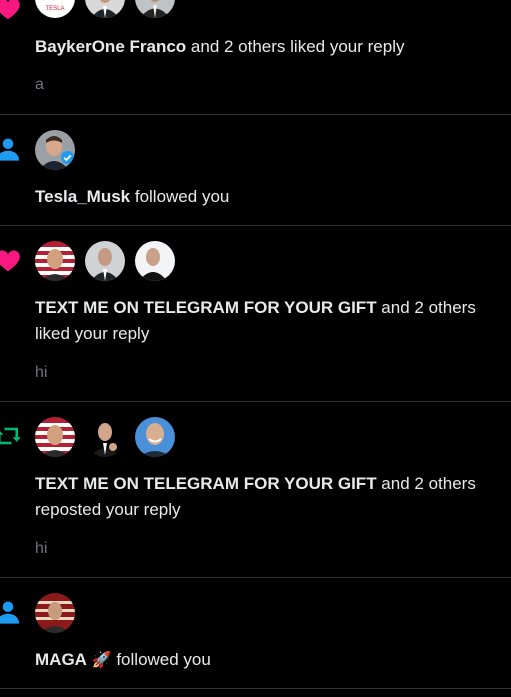 This screenshot has height=697, width=511. Describe the element at coordinates (101, 660) in the screenshot. I see `rocket-emoji-icon: 🚀` at that location.